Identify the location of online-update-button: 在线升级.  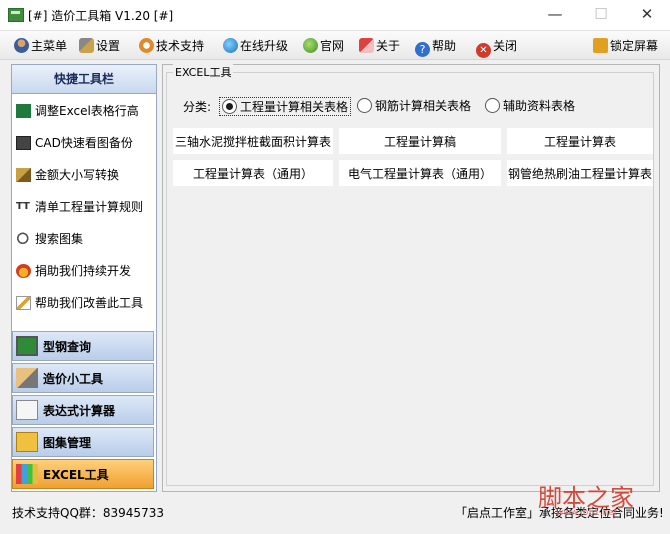
(255, 46).